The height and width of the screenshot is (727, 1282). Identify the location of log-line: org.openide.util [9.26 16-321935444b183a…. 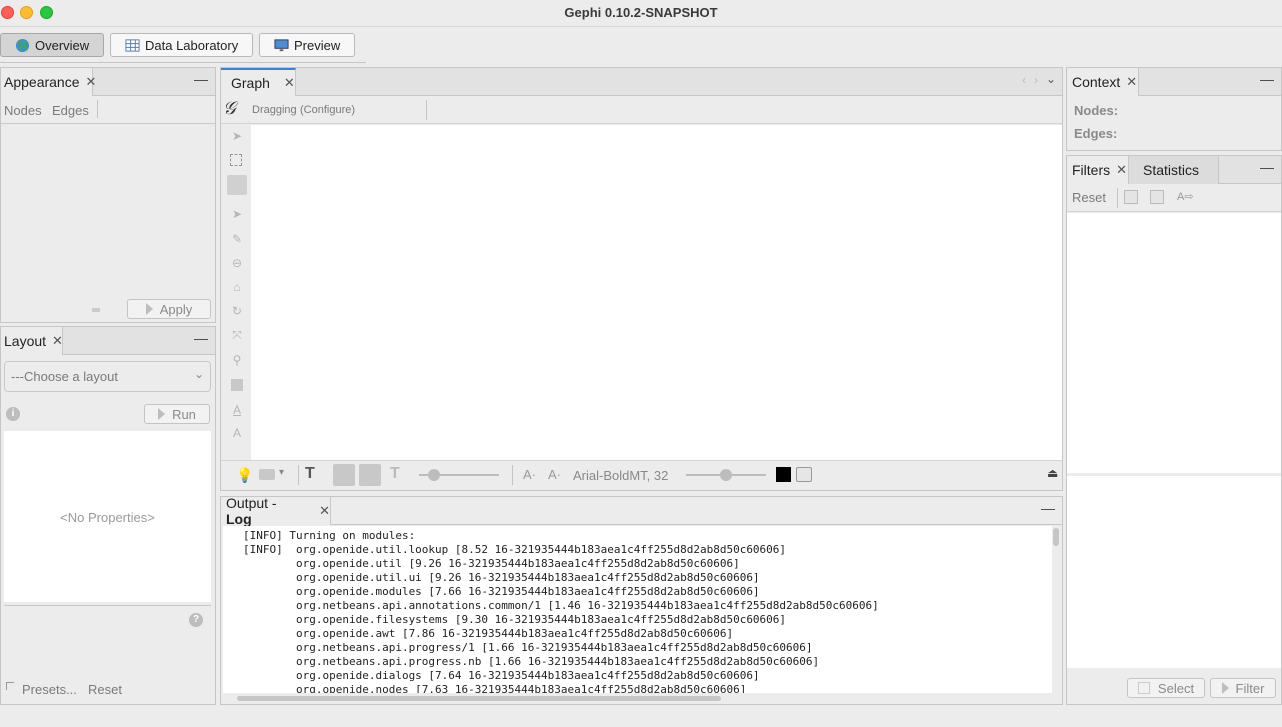
(491, 563).